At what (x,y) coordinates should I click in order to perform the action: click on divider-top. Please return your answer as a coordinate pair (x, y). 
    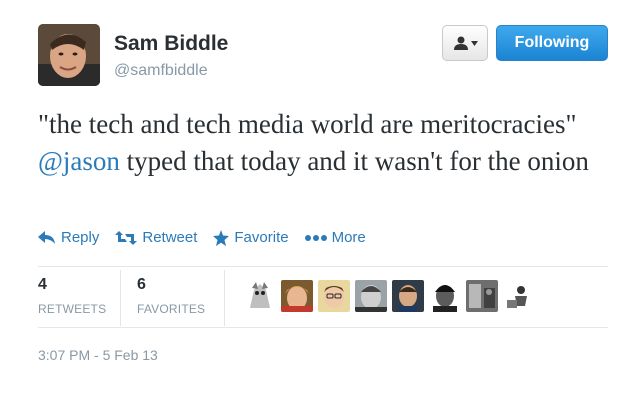
    Looking at the image, I should click on (323, 266).